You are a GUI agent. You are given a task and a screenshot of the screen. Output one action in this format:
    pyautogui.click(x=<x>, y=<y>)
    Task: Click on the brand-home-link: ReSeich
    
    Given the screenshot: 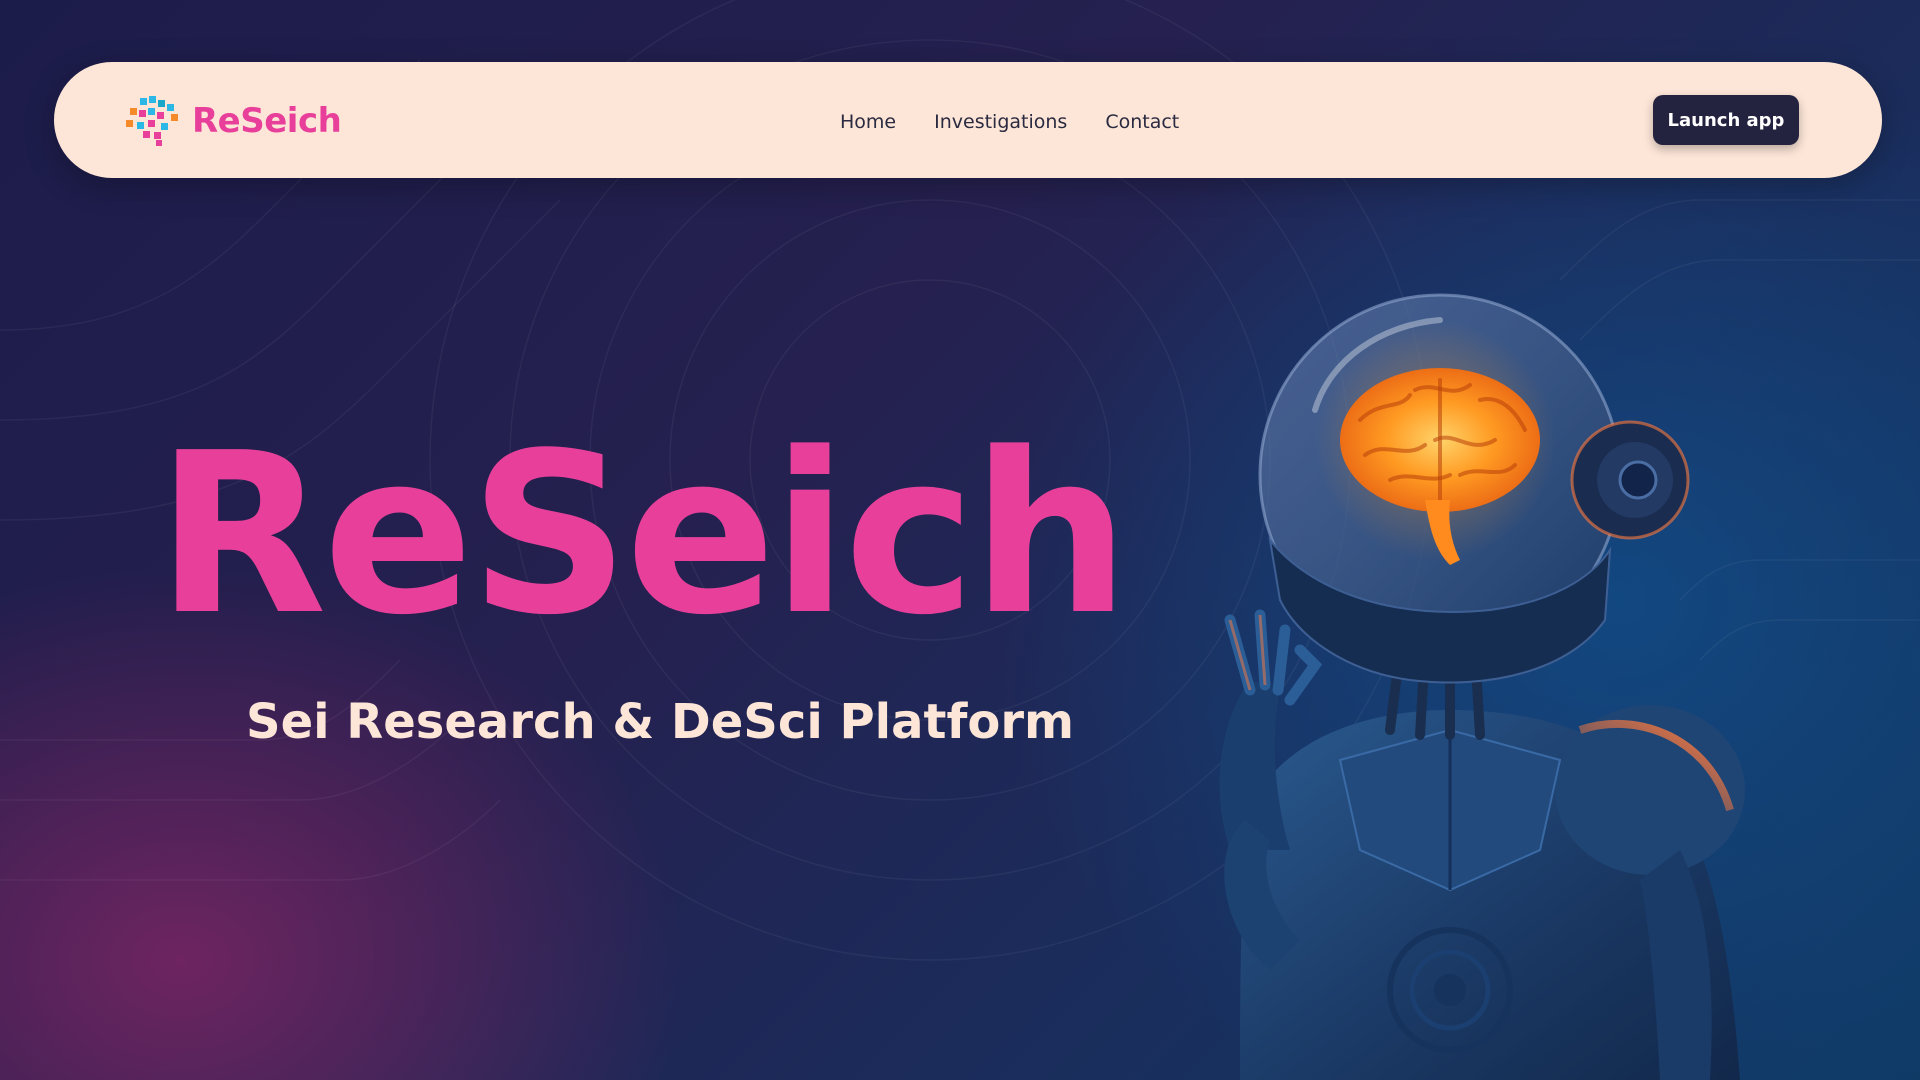 What is the action you would take?
    pyautogui.click(x=234, y=121)
    